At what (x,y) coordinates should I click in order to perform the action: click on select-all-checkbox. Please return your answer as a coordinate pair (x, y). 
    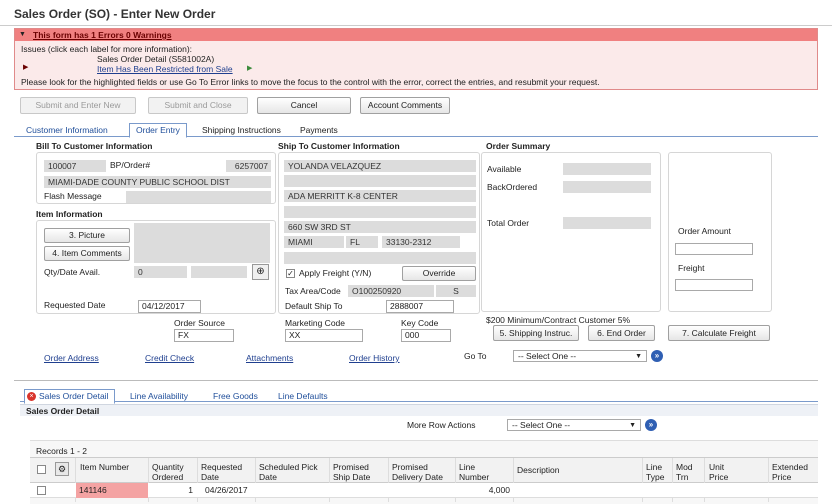
    Looking at the image, I should click on (41, 469).